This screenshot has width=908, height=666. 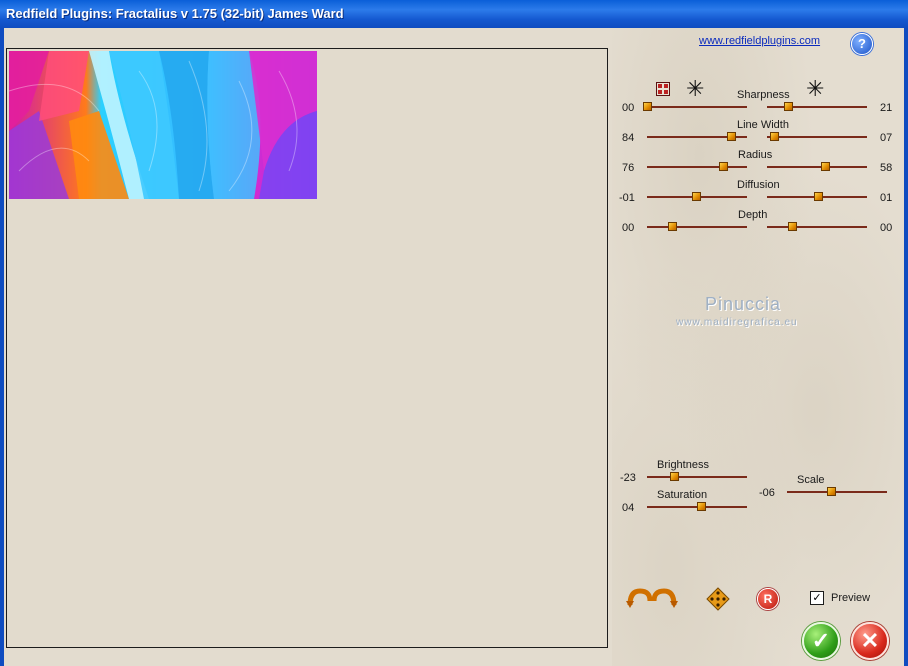 I want to click on scale-slider, so click(x=837, y=491).